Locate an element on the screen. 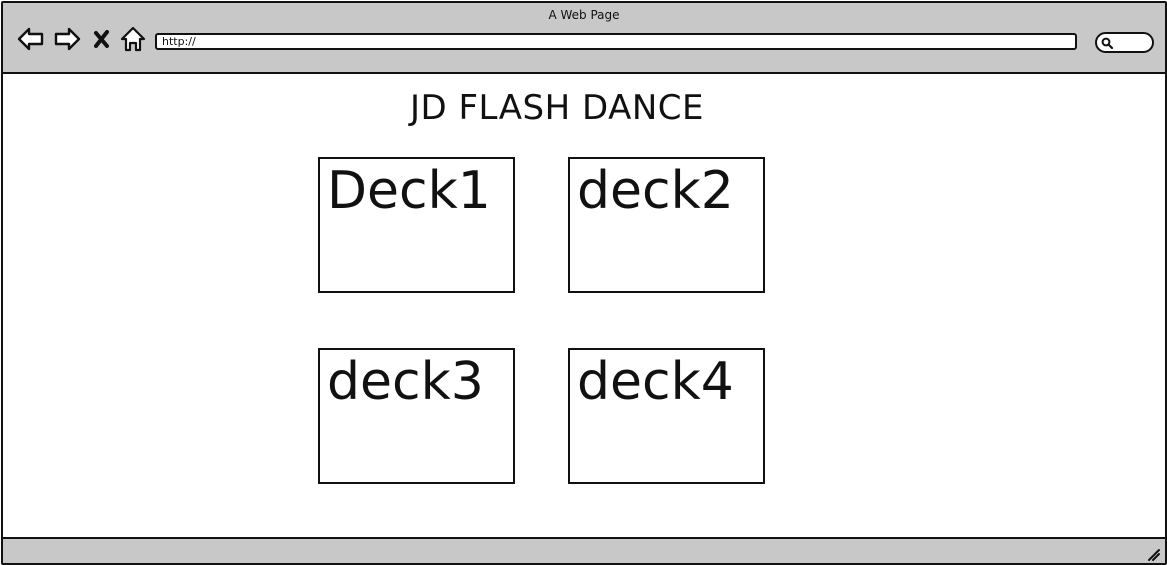 This screenshot has width=1167, height=565. forward-arrow-icon is located at coordinates (67, 39).